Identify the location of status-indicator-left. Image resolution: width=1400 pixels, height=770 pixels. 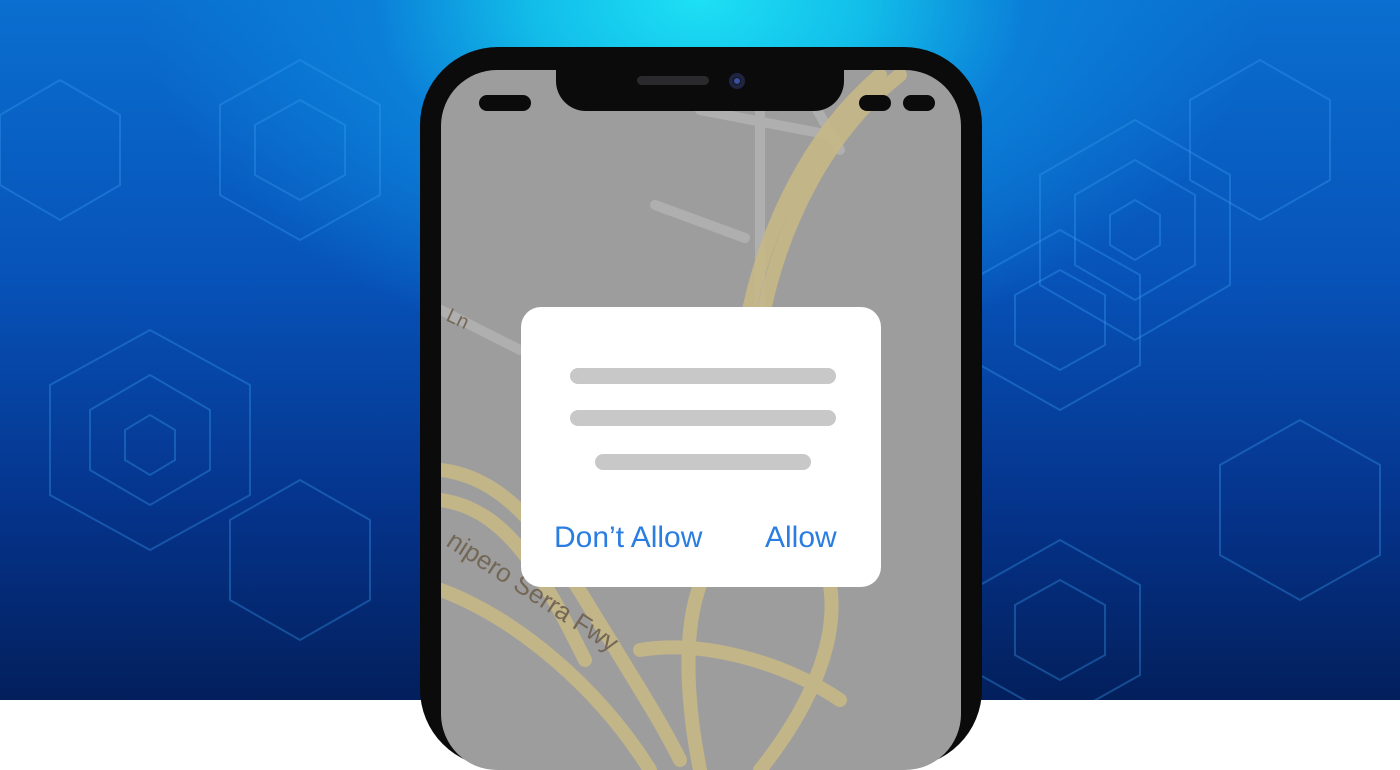
(505, 103).